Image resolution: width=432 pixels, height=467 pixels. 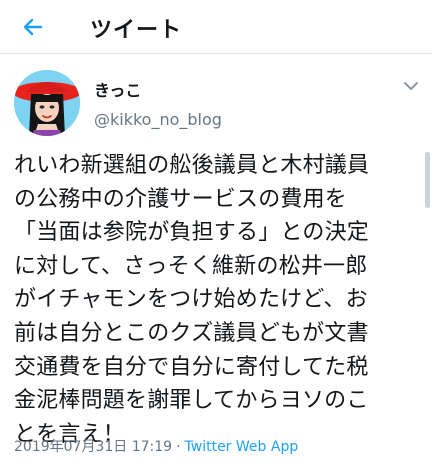 I want to click on arrow-left-icon, so click(x=33, y=27).